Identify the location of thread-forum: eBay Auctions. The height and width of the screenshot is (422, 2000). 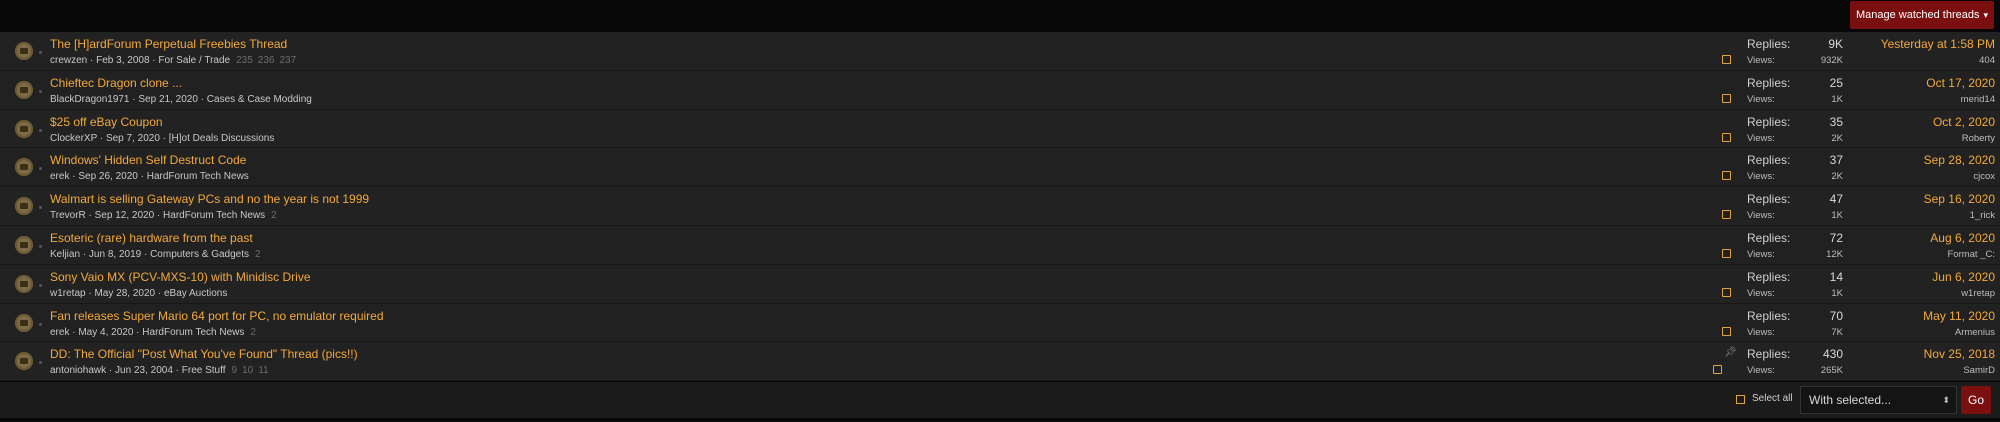
(195, 293).